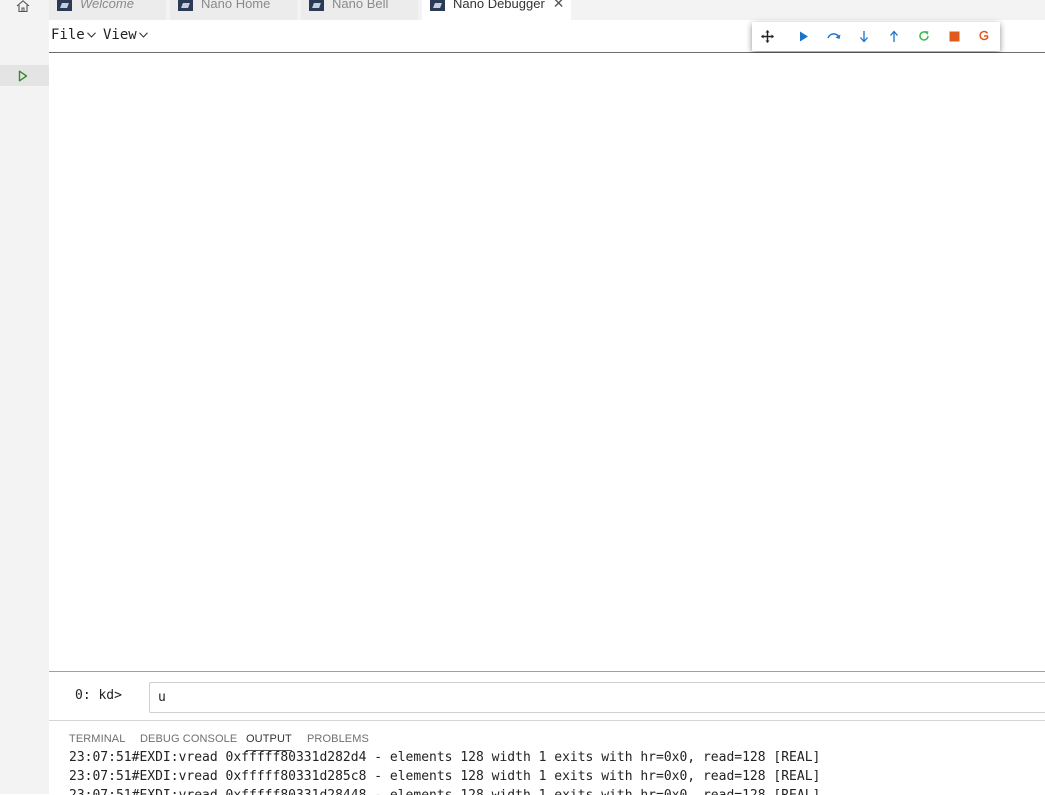 This screenshot has width=1045, height=795. I want to click on tab-terminal: TERMINAL, so click(97, 739).